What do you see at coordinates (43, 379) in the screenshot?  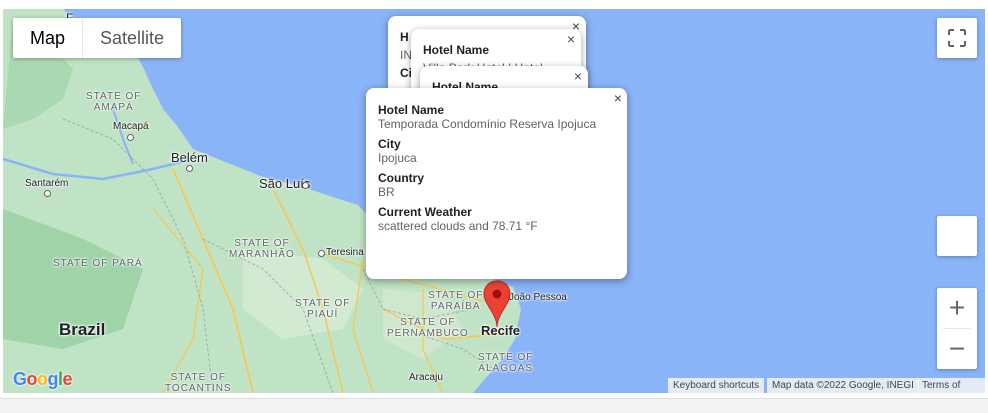 I see `google-logo: Google` at bounding box center [43, 379].